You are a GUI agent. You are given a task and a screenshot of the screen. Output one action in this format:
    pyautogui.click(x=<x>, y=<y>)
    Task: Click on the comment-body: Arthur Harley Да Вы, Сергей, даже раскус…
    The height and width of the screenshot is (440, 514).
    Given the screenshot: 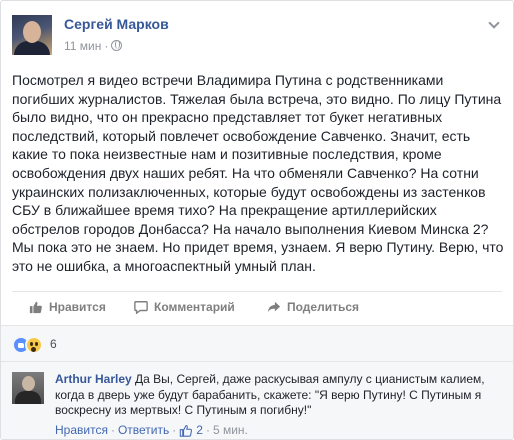 What is the action you would take?
    pyautogui.click(x=279, y=395)
    